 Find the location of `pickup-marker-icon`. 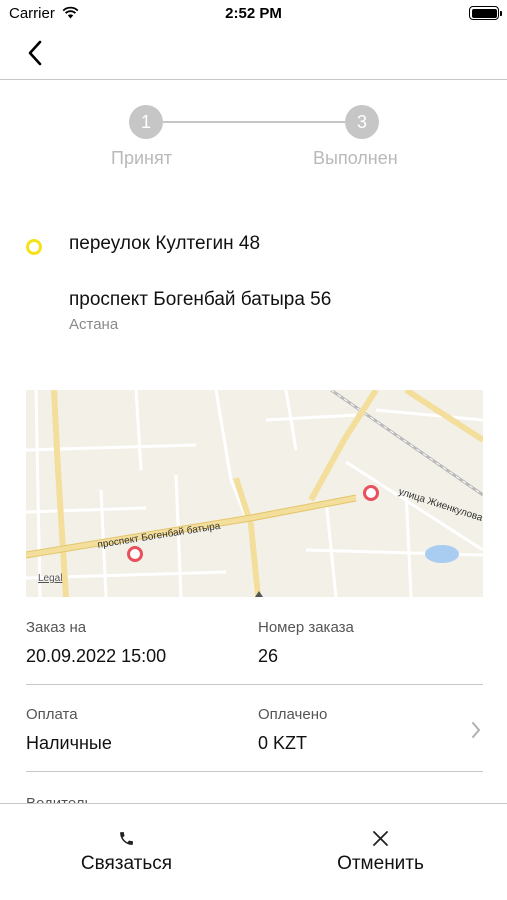

pickup-marker-icon is located at coordinates (34, 247).